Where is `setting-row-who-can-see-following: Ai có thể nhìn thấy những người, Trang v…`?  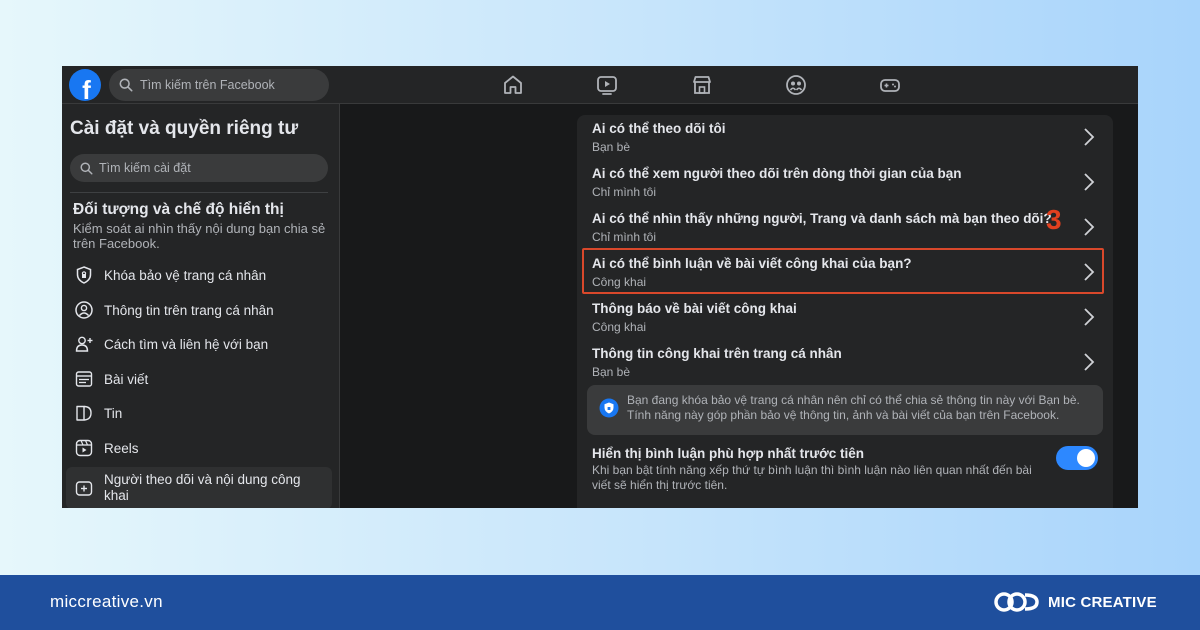 setting-row-who-can-see-following: Ai có thể nhìn thấy những người, Trang v… is located at coordinates (845, 227).